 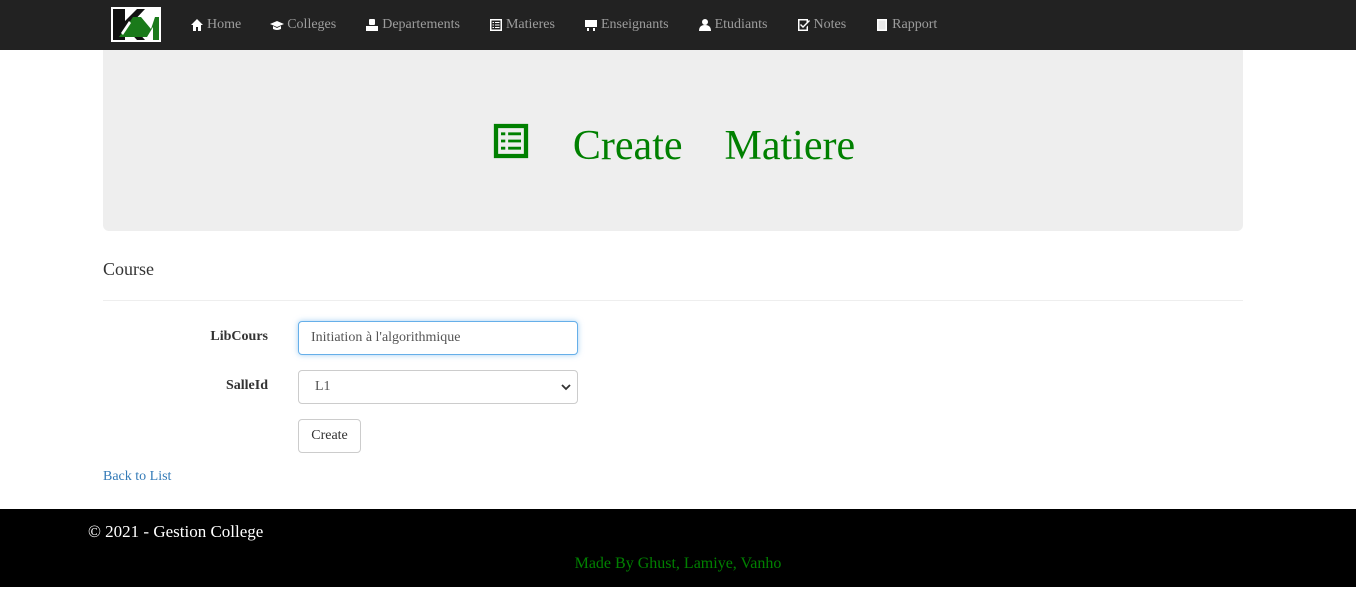 I want to click on user-icon, so click(x=704, y=25).